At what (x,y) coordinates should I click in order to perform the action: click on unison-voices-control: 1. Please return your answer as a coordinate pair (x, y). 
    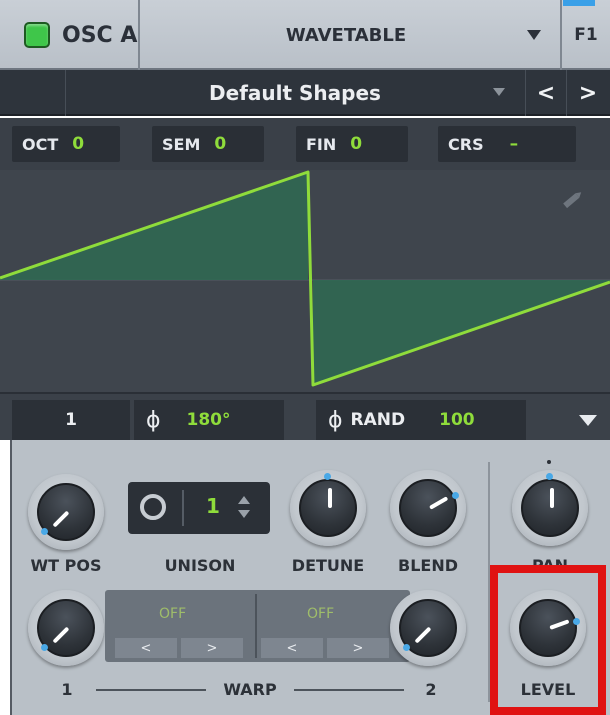
    Looking at the image, I should click on (199, 508).